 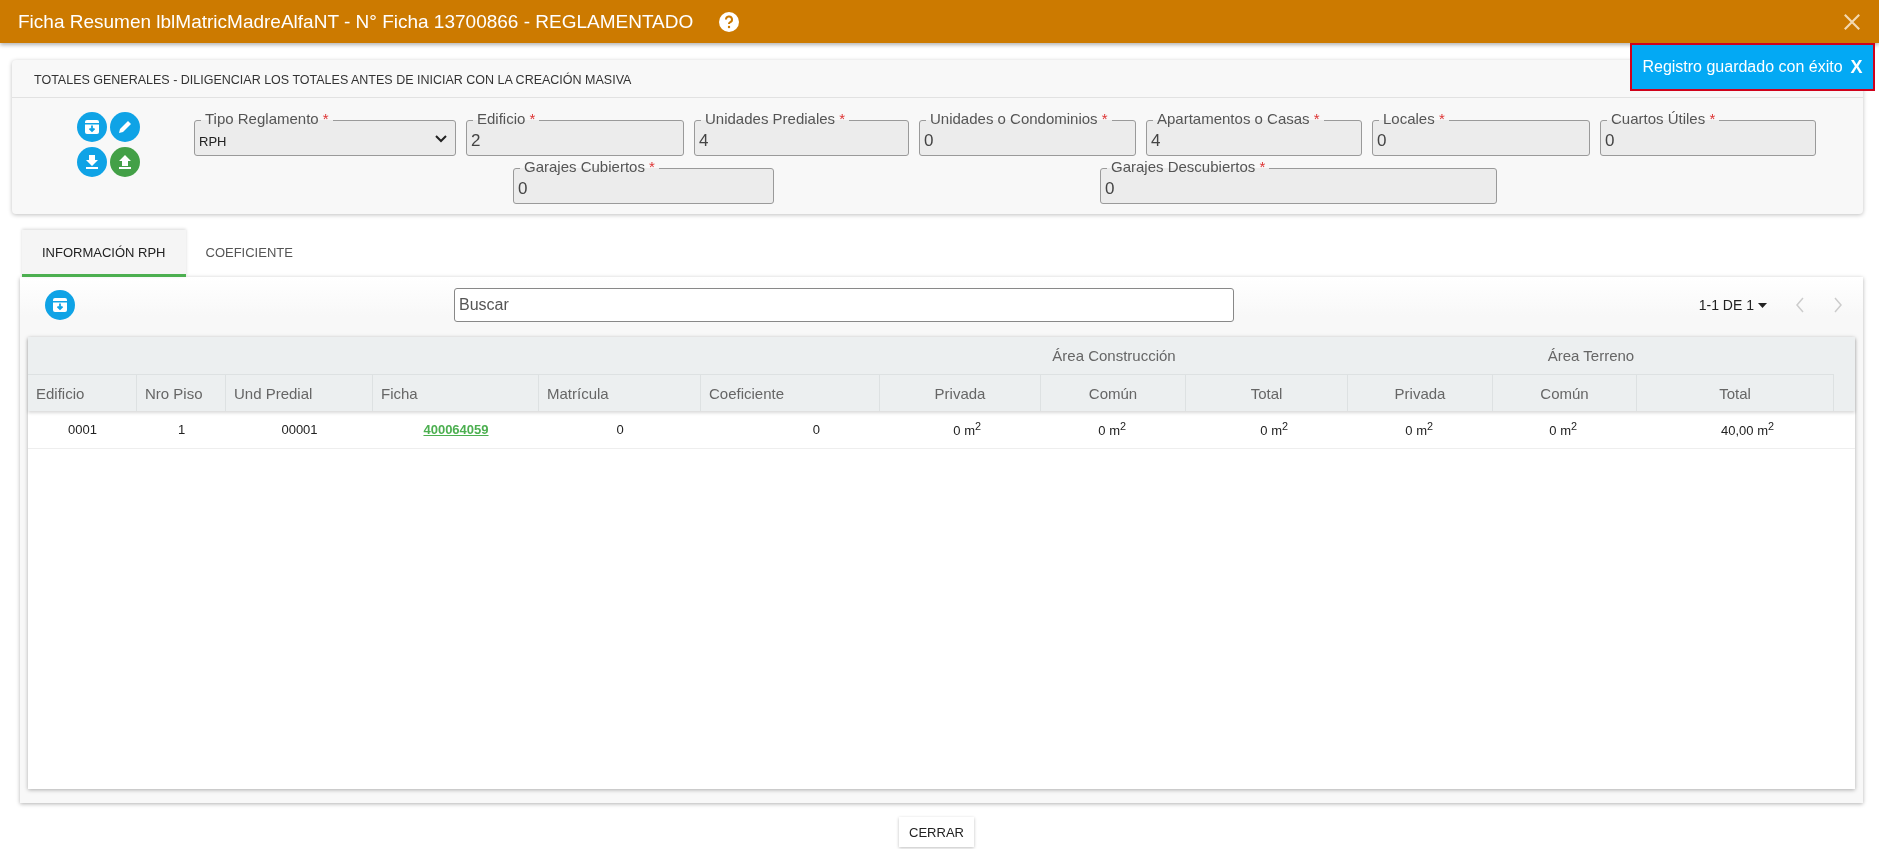 I want to click on close-button: CERRAR, so click(x=936, y=832).